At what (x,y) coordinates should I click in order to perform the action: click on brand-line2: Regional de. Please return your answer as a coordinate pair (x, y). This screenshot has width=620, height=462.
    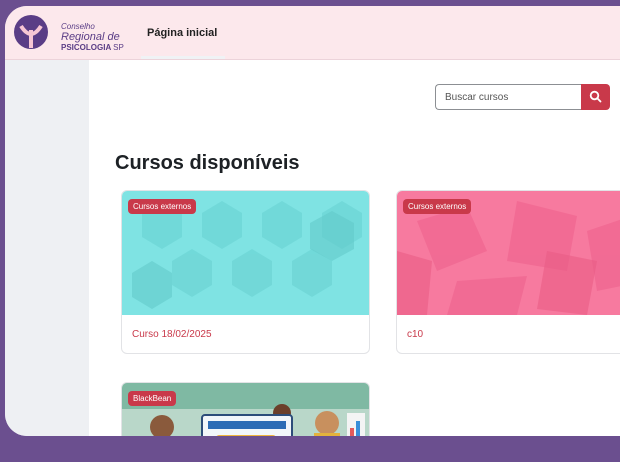
    Looking at the image, I should click on (90, 37).